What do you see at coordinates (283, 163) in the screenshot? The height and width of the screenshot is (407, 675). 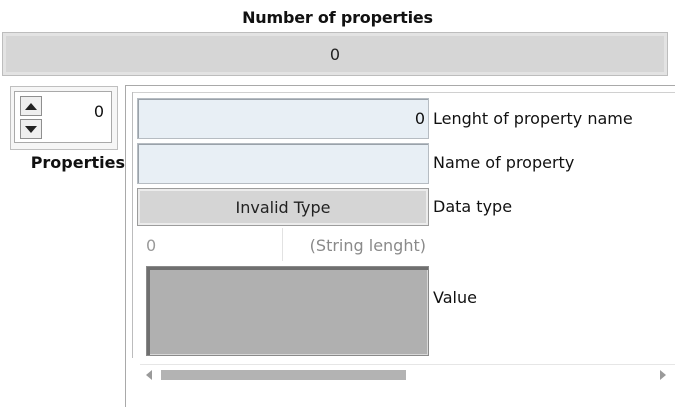 I see `property-name-field` at bounding box center [283, 163].